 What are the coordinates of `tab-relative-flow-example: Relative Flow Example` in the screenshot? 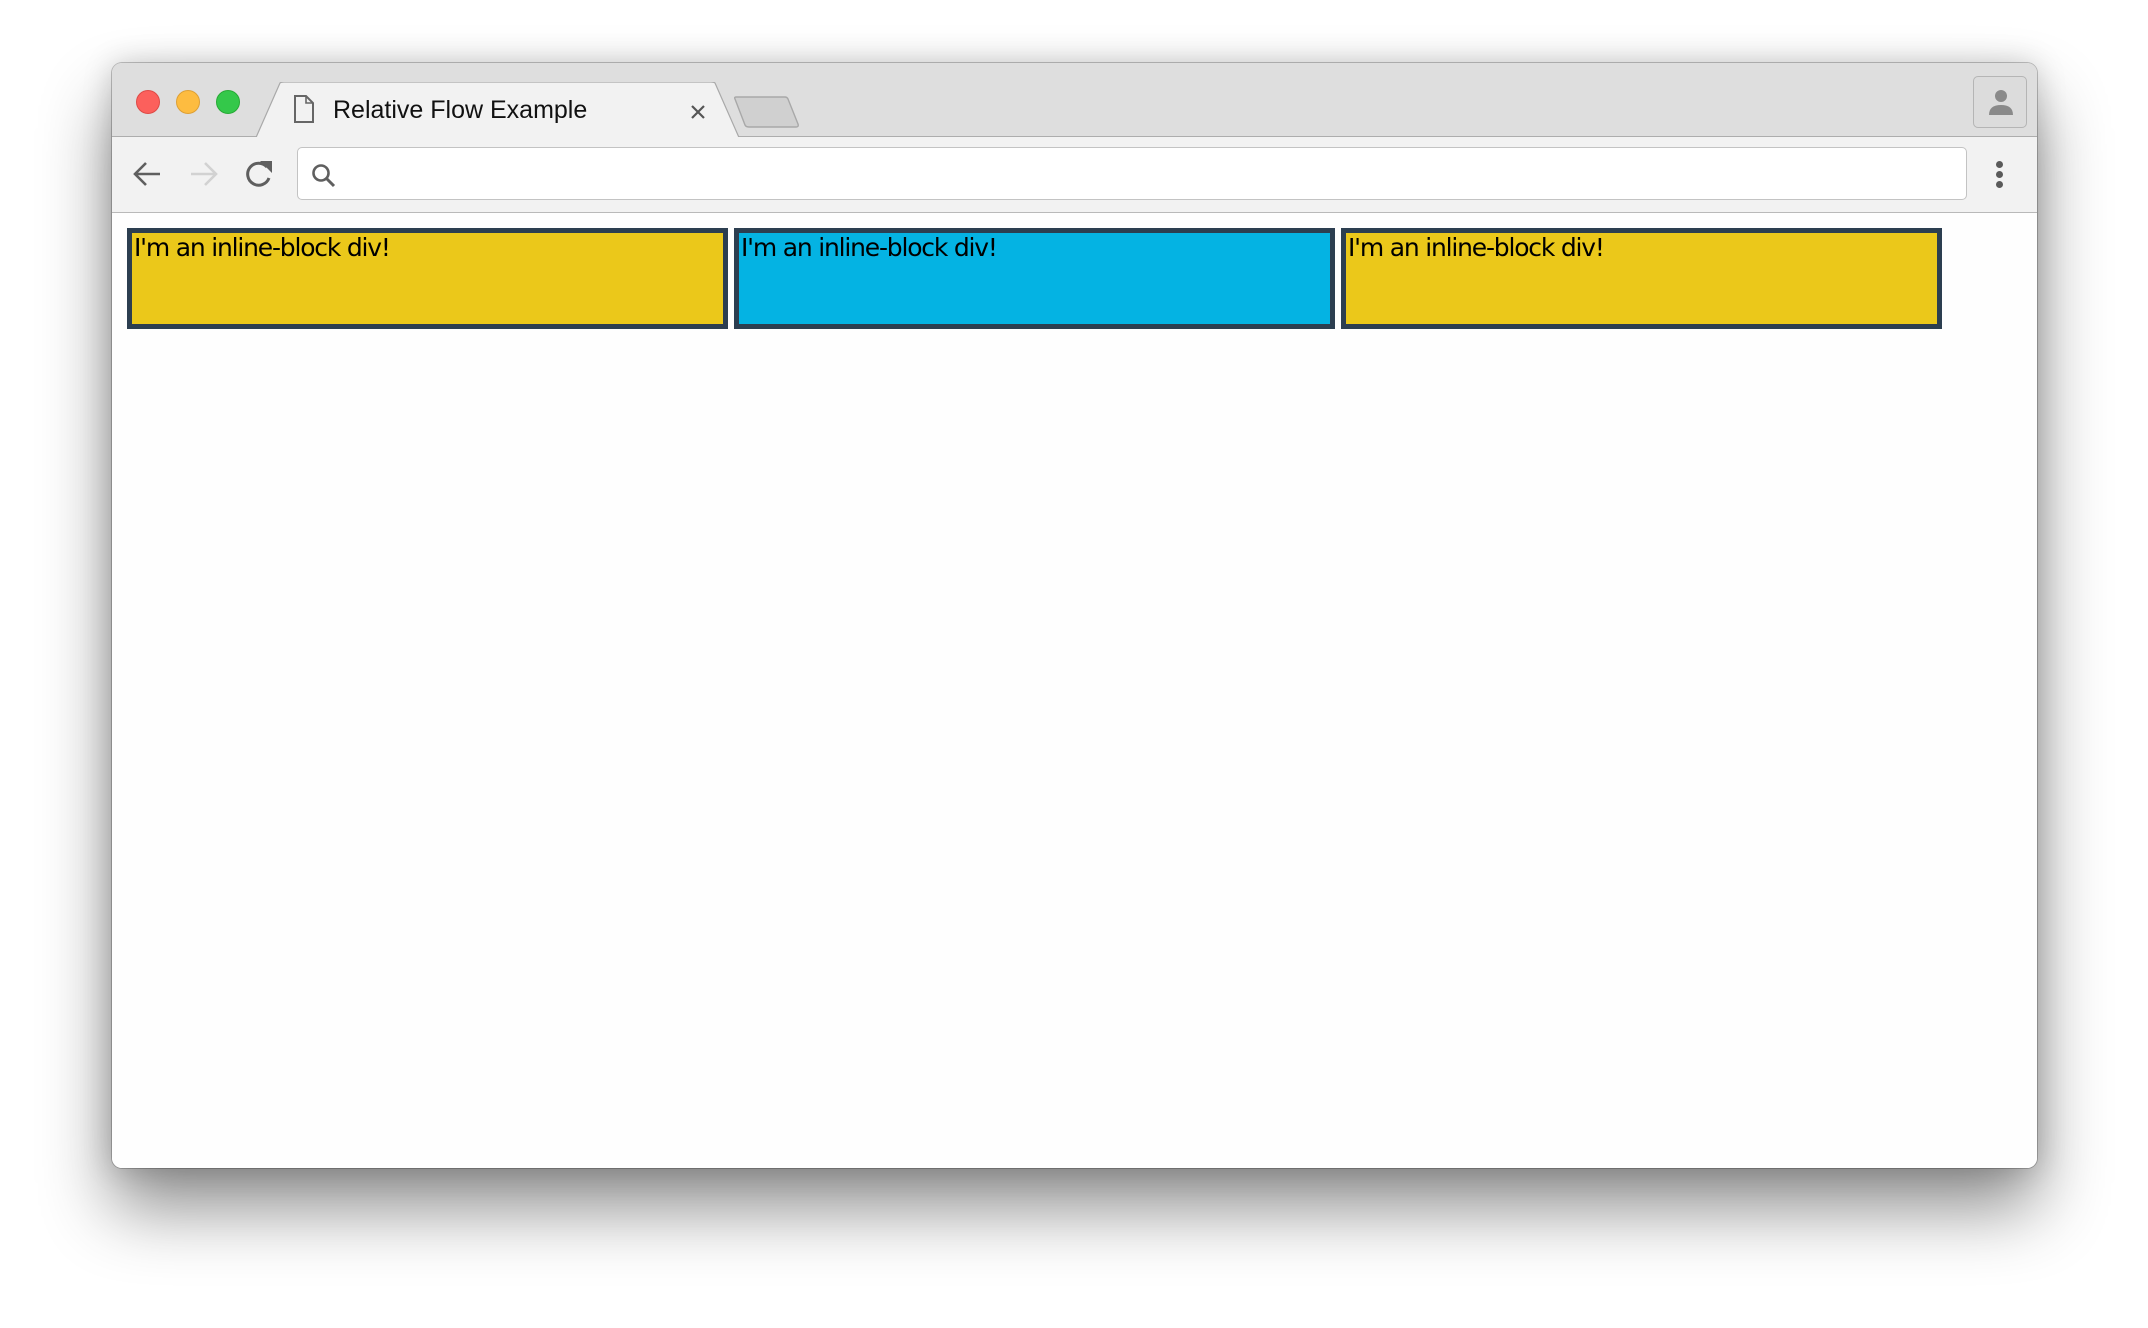 It's located at (498, 110).